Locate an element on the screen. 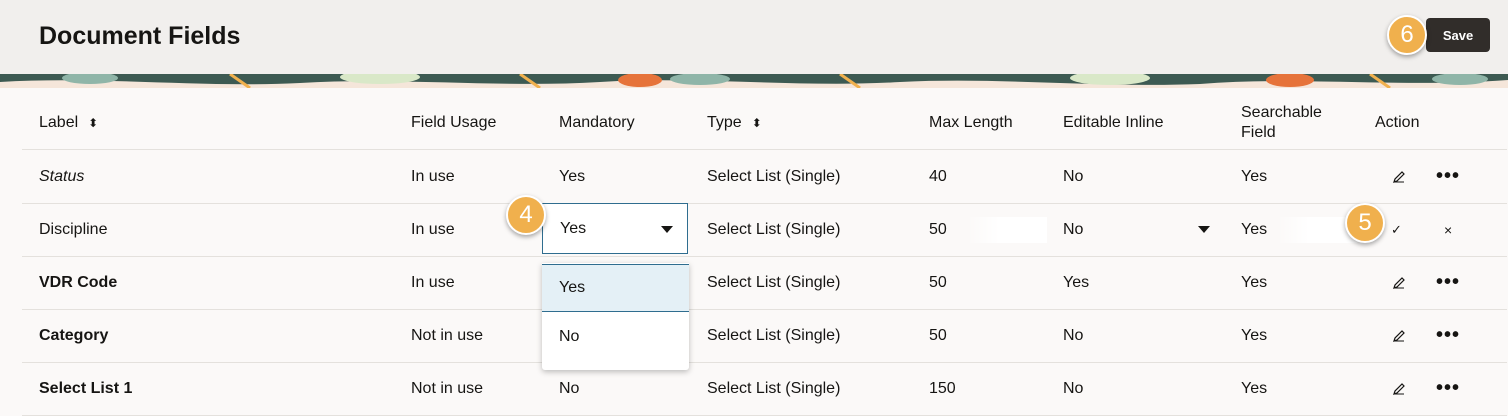 Image resolution: width=1508 pixels, height=416 pixels. confirm-button: ✓ is located at coordinates (1396, 229).